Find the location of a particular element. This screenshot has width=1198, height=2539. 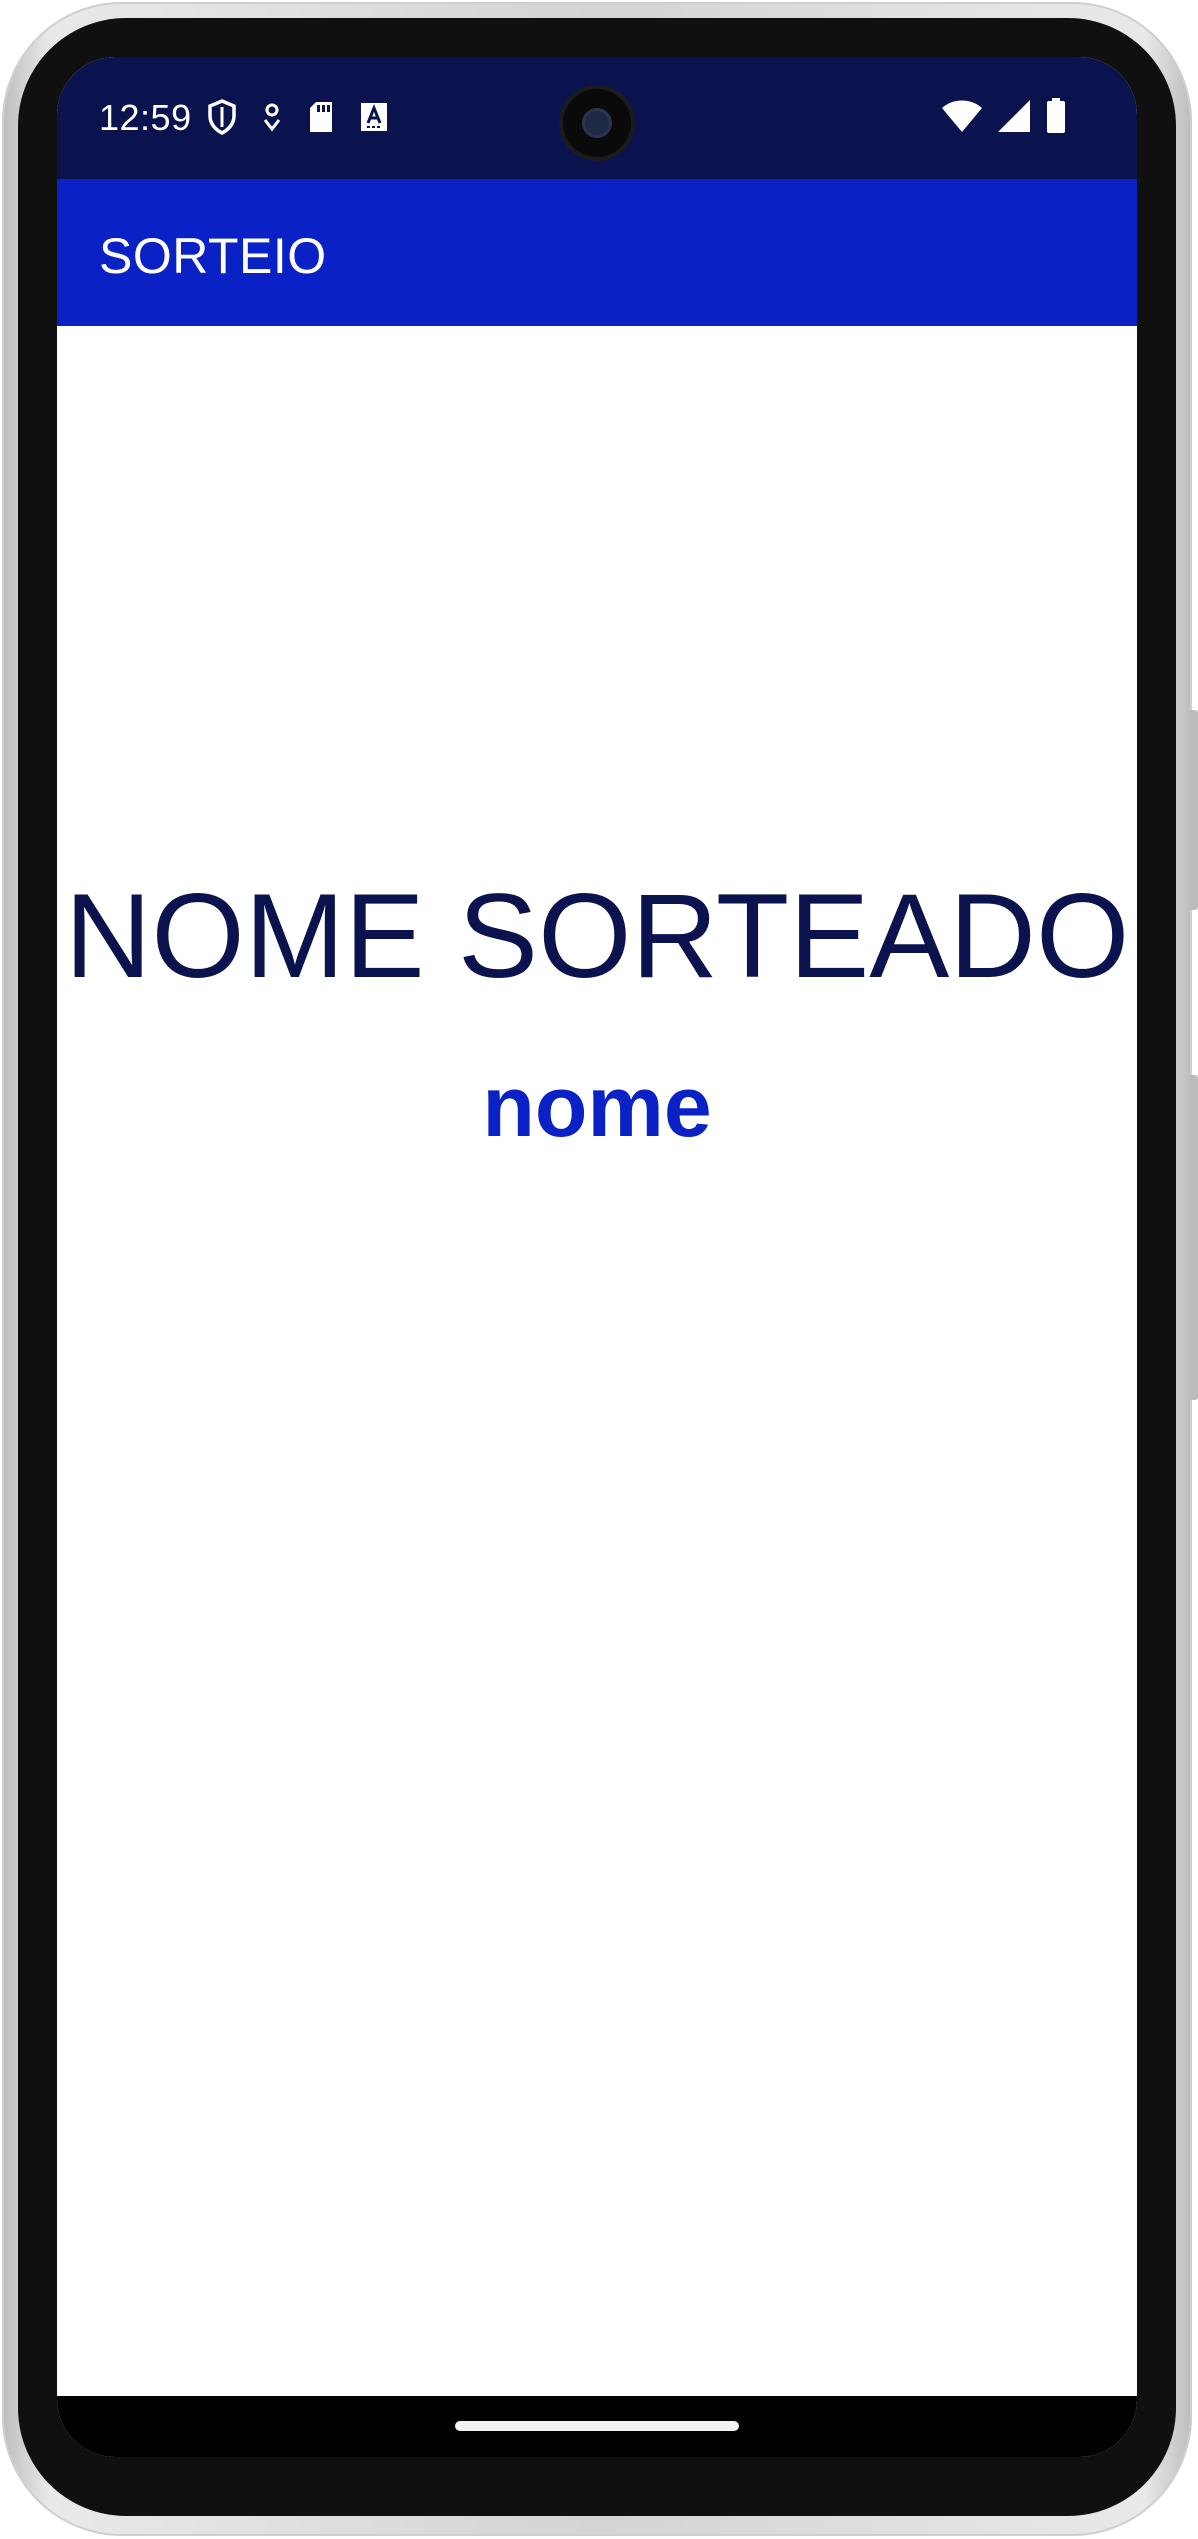

navigation-bar is located at coordinates (597, 2426).